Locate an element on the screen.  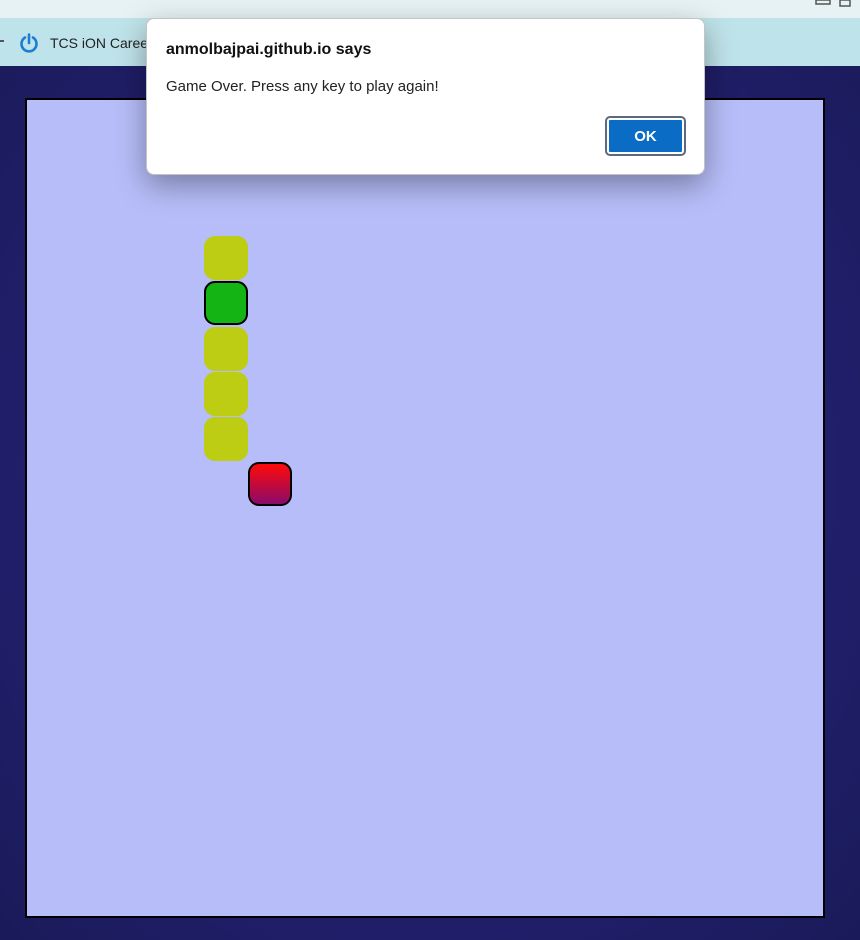
bookmark-label: TCS iON Caree is located at coordinates (99, 43).